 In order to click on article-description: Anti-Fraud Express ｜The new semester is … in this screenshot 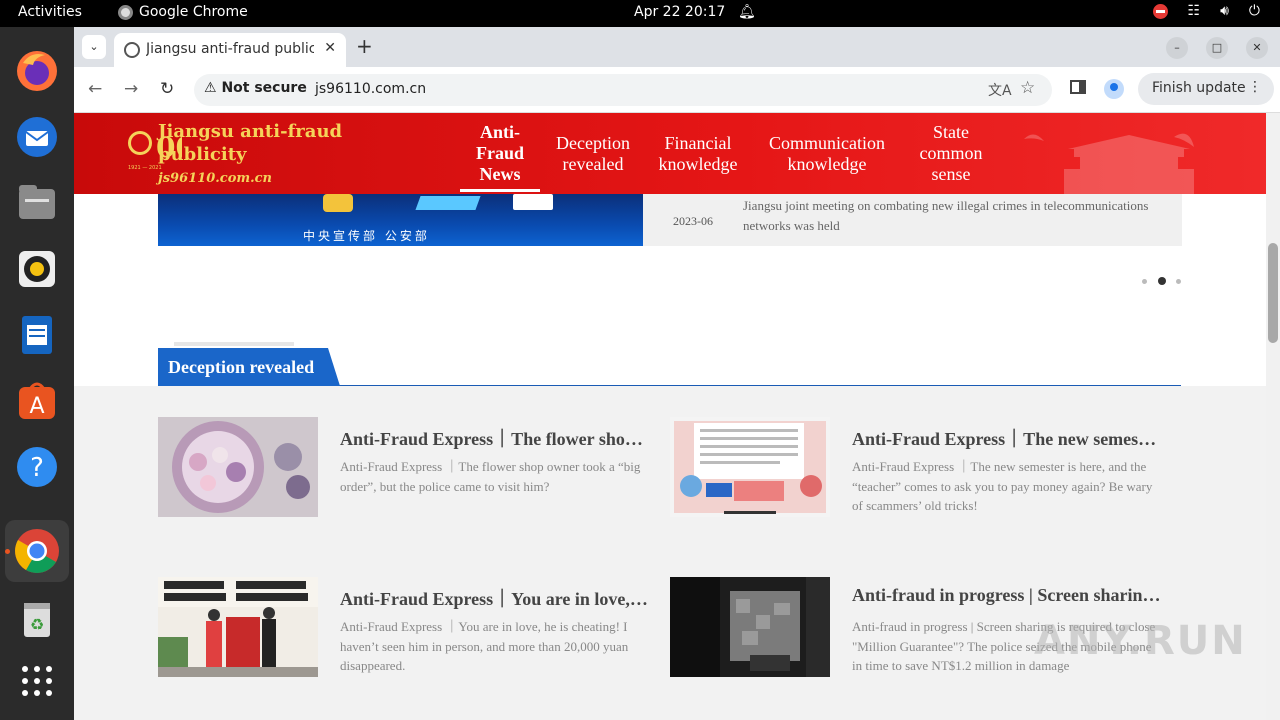, I will do `click(1002, 486)`.